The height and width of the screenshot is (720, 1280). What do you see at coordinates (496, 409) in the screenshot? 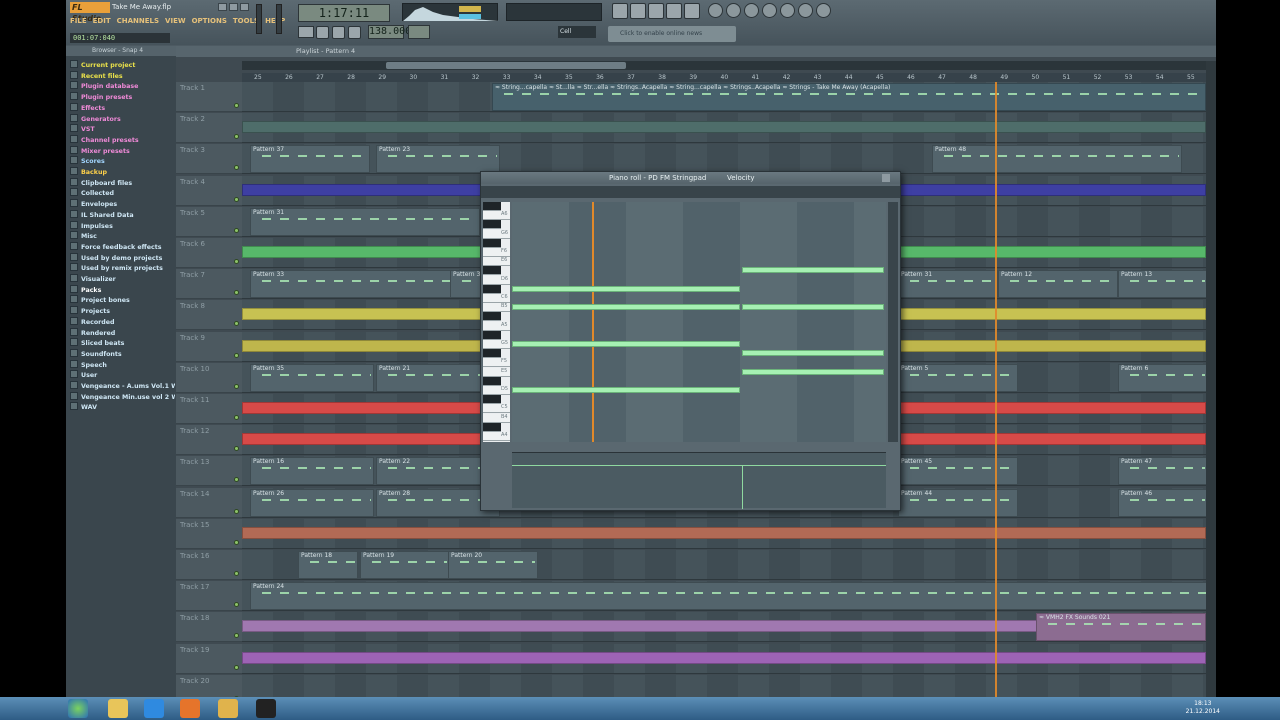
I see `piano-key: C5` at bounding box center [496, 409].